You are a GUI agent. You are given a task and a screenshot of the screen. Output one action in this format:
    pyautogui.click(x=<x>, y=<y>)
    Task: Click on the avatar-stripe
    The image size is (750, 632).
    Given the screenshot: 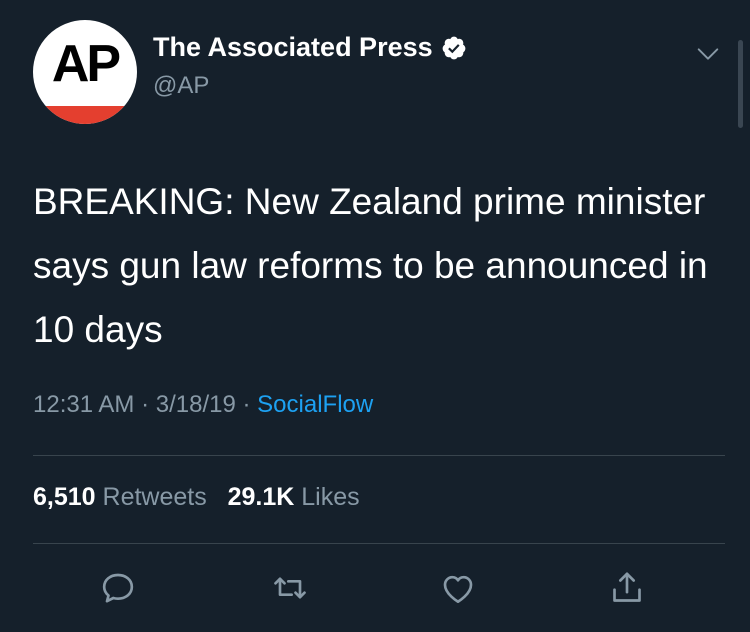 What is the action you would take?
    pyautogui.click(x=85, y=115)
    